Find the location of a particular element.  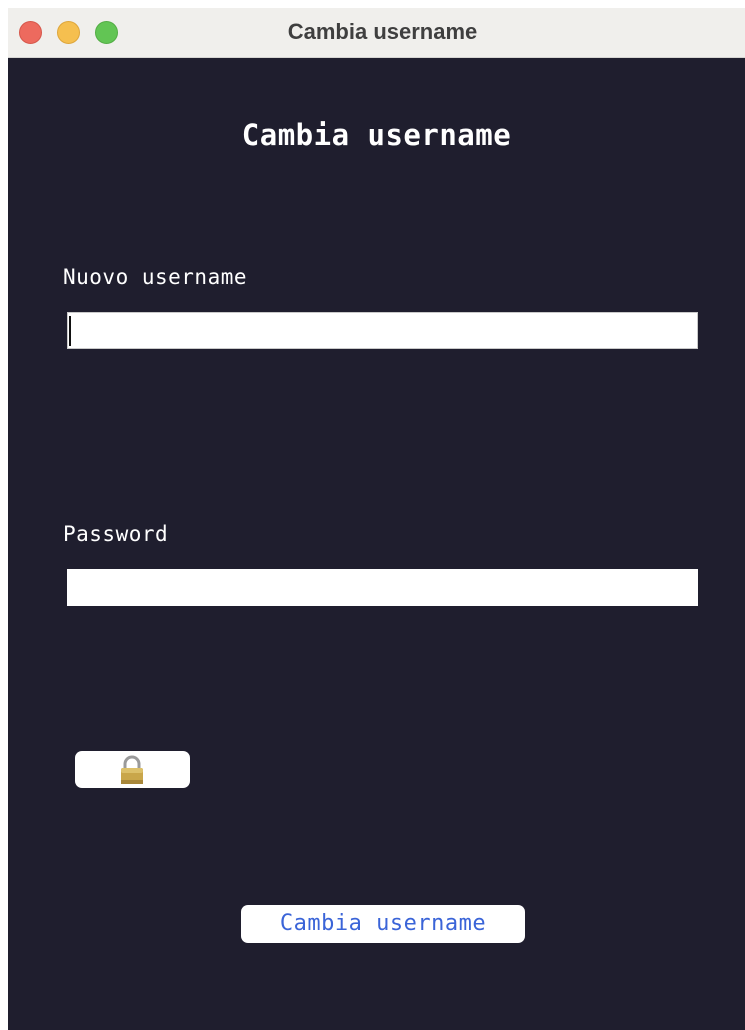

window-title: Cambia username is located at coordinates (382, 31).